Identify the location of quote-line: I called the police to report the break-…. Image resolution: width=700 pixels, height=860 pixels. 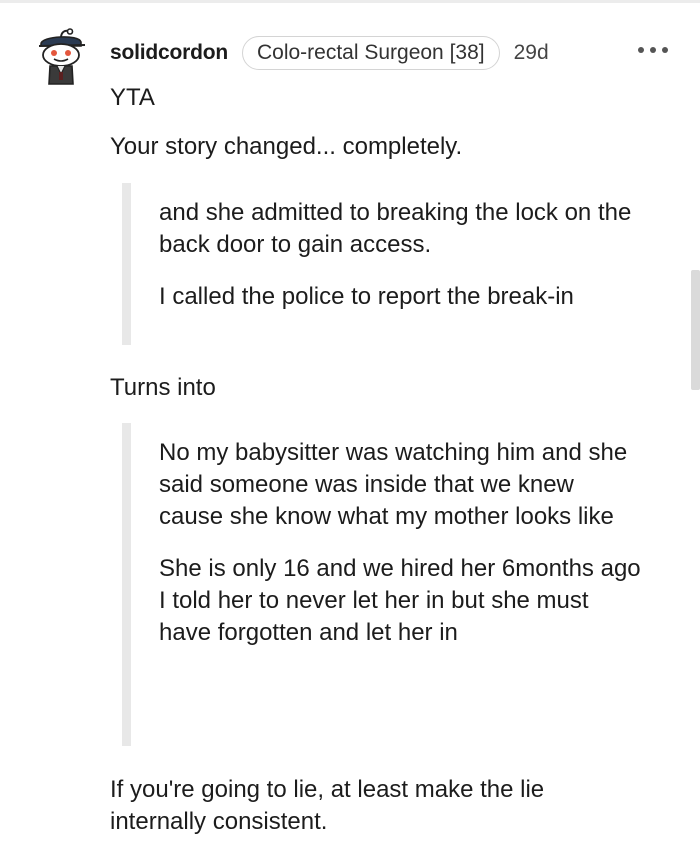
(366, 296).